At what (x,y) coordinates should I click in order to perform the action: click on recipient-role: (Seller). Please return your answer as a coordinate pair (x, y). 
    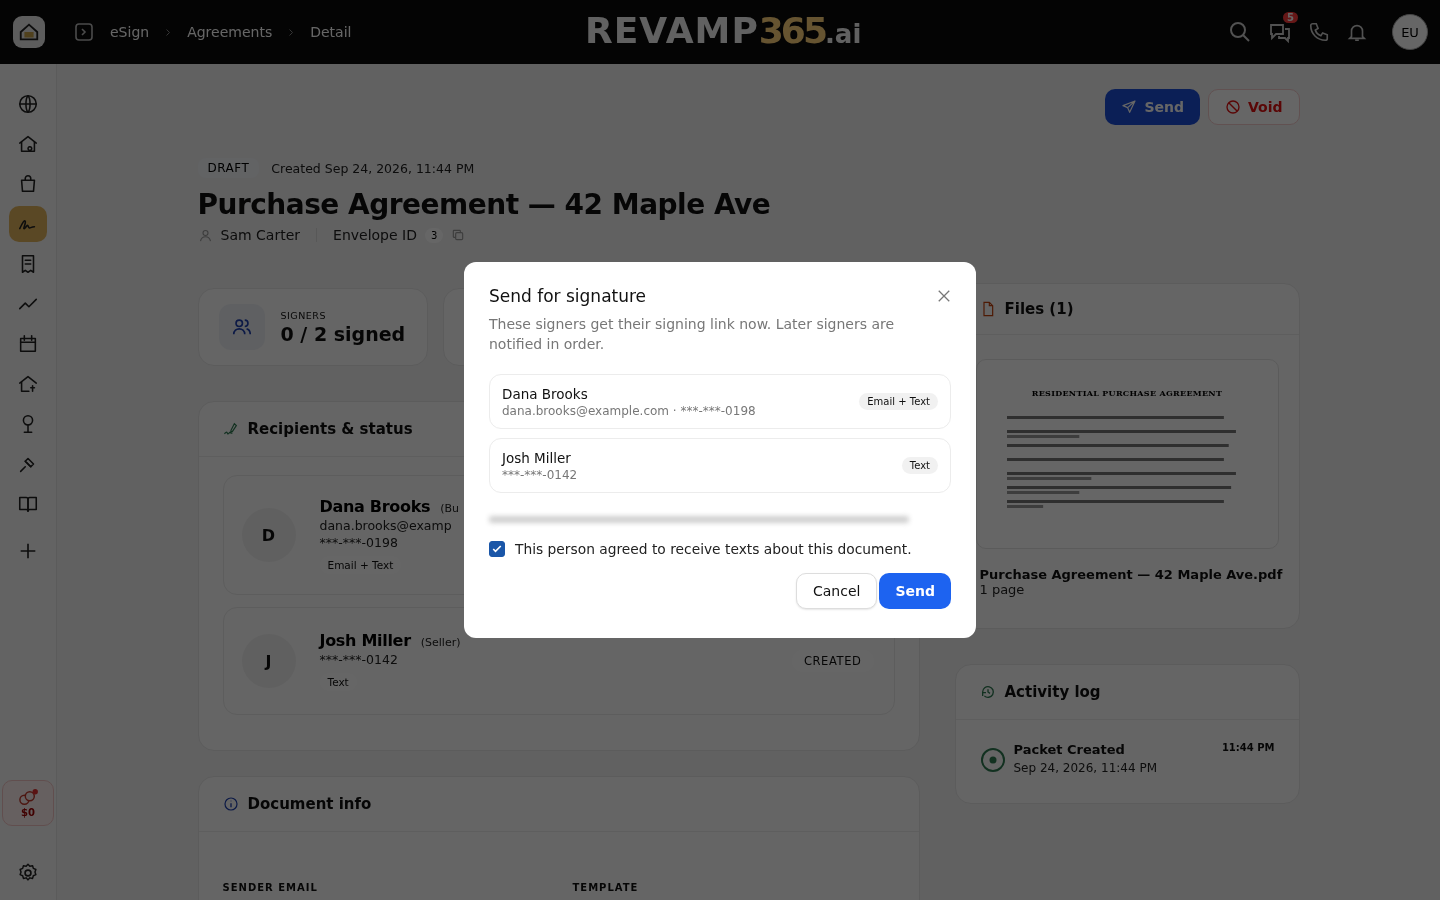
    Looking at the image, I should click on (440, 642).